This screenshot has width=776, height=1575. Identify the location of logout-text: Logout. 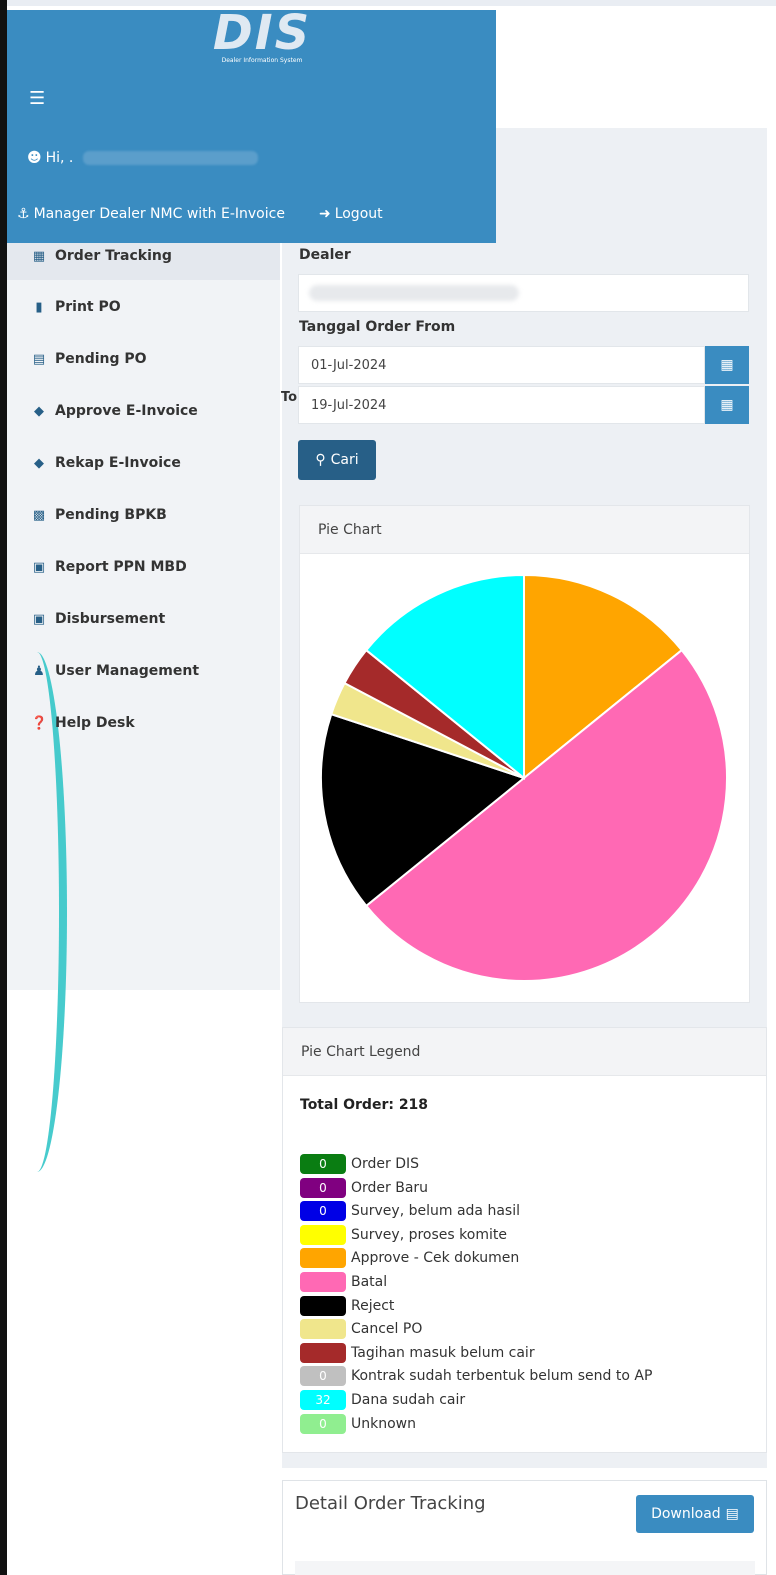
(358, 214).